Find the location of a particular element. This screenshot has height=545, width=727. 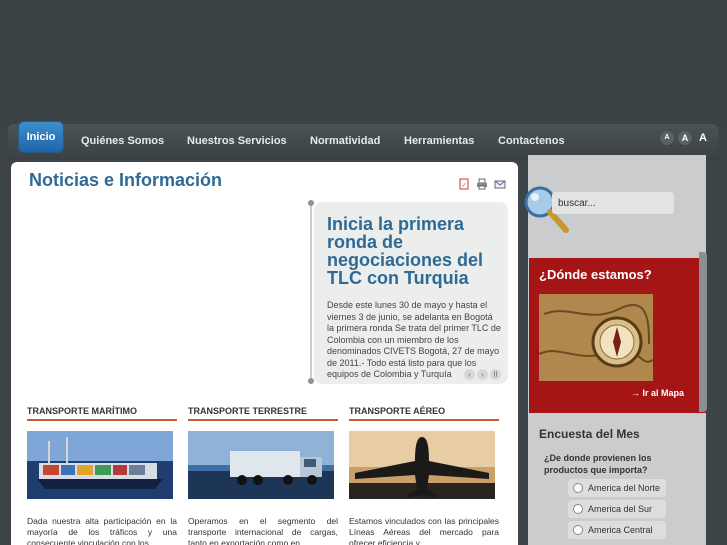

nav-item-herramientas: Herramientas is located at coordinates (439, 141).